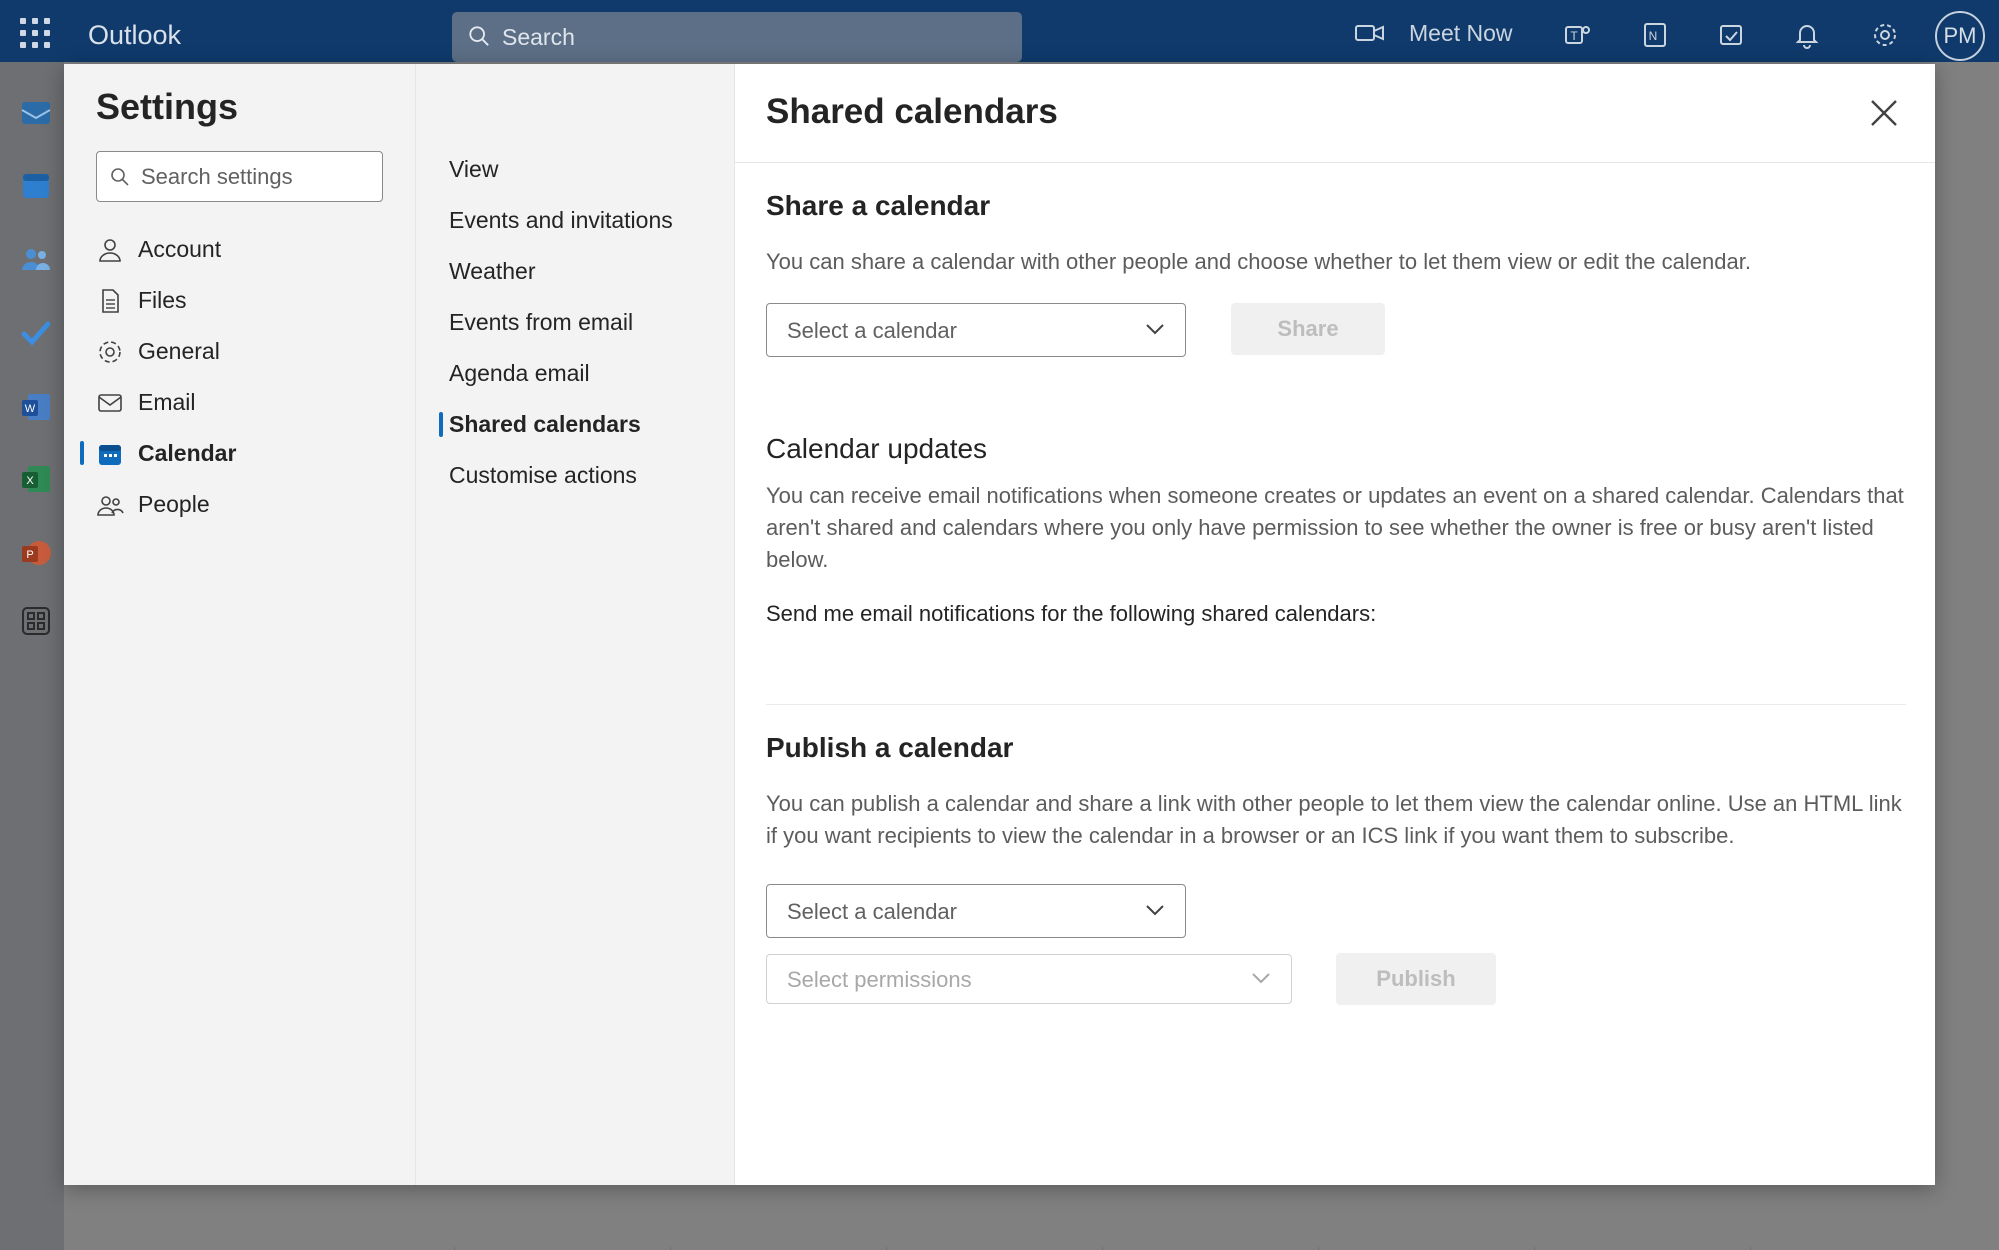 The height and width of the screenshot is (1250, 1999). I want to click on subsection-events-from-email: Events from email, so click(579, 322).